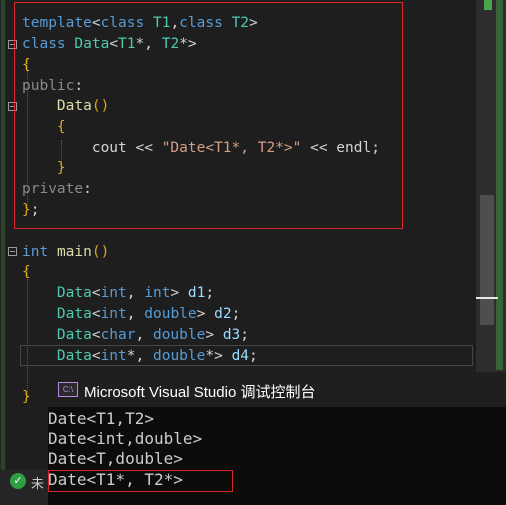  I want to click on code-line-9: private:, so click(57, 189).